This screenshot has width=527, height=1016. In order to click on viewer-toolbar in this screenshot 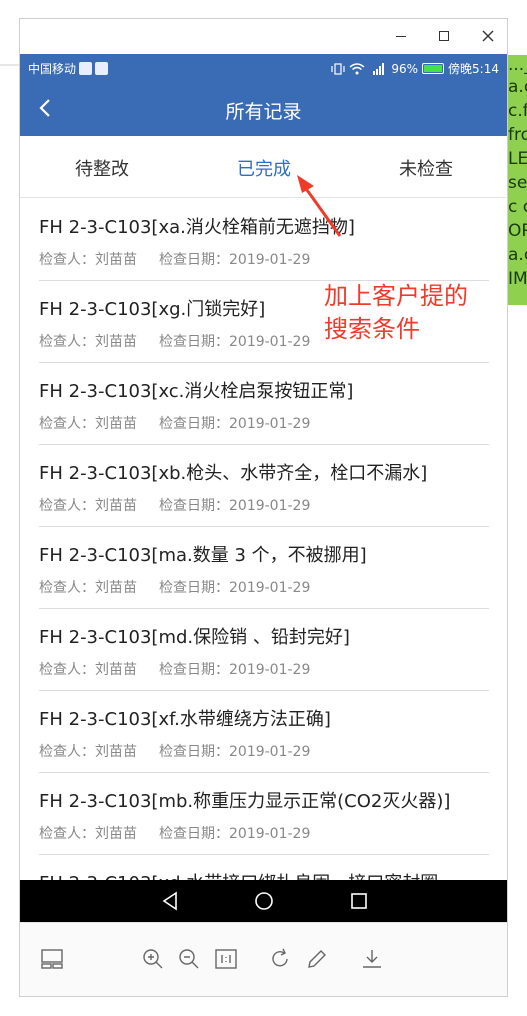, I will do `click(263, 959)`.